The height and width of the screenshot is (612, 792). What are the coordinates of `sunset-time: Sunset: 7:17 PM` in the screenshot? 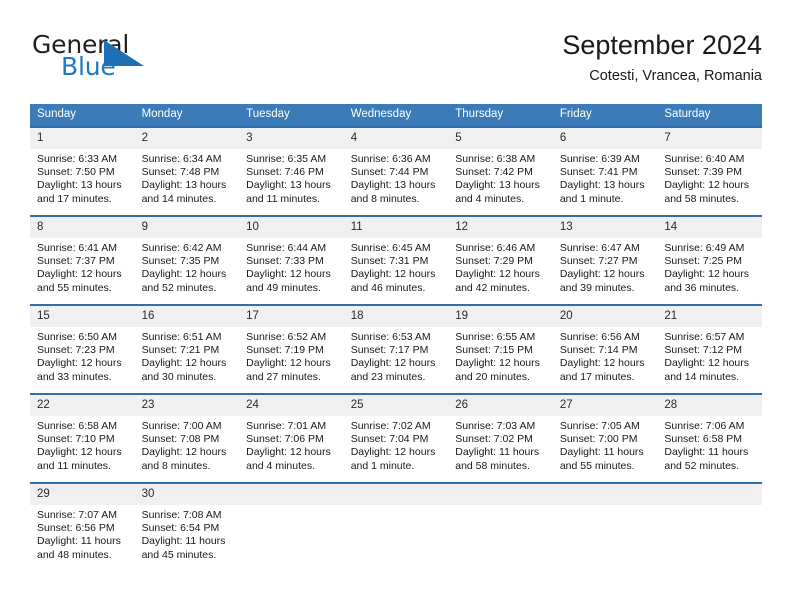 It's located at (389, 350).